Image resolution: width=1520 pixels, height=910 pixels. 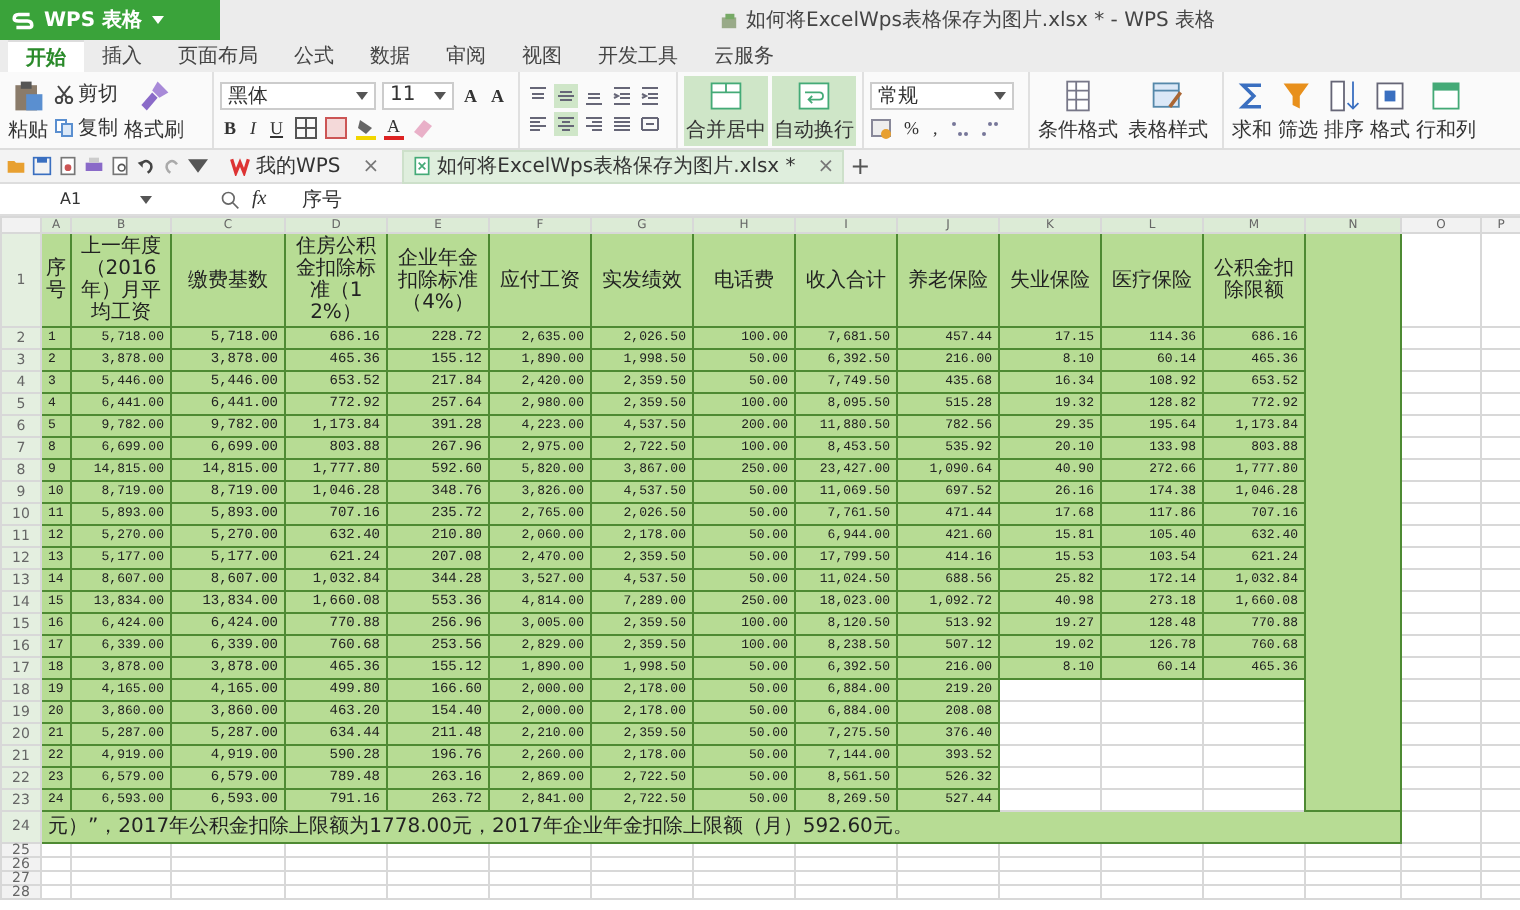 What do you see at coordinates (121, 280) in the screenshot?
I see `column-heading: 上一年度（2016年）月平均工资` at bounding box center [121, 280].